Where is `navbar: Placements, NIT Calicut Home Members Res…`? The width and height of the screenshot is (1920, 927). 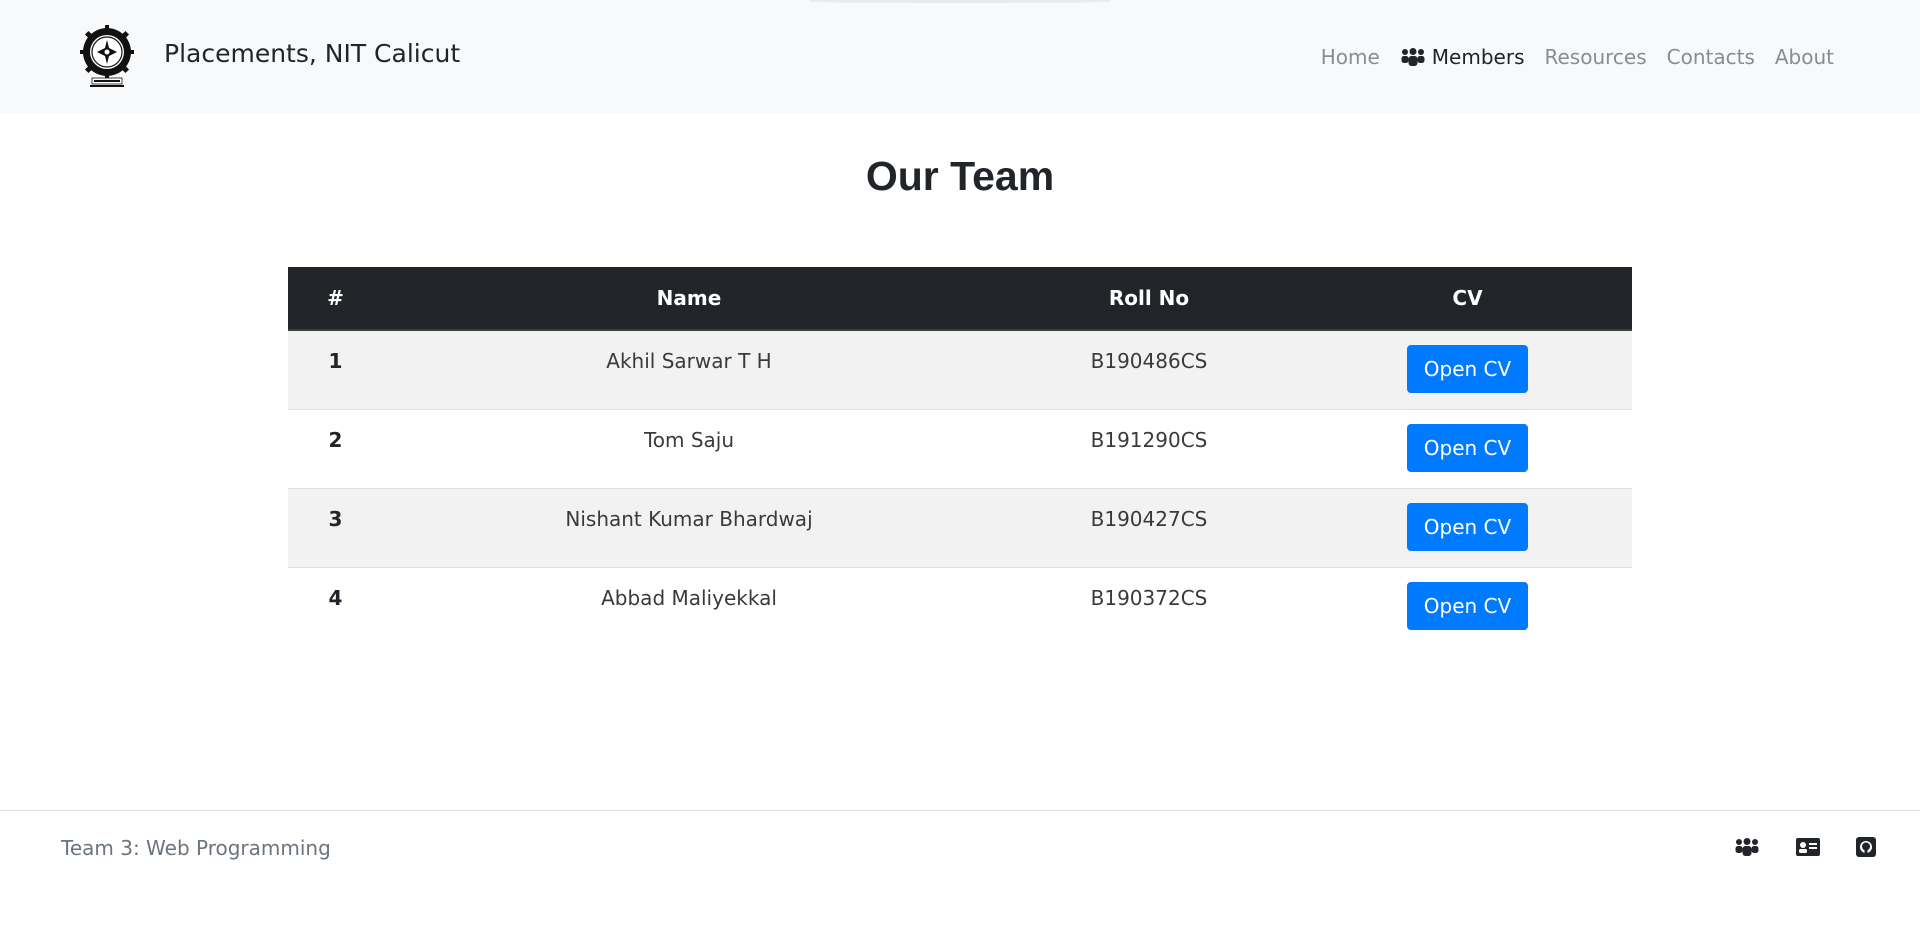
navbar: Placements, NIT Calicut Home Members Res… is located at coordinates (960, 56).